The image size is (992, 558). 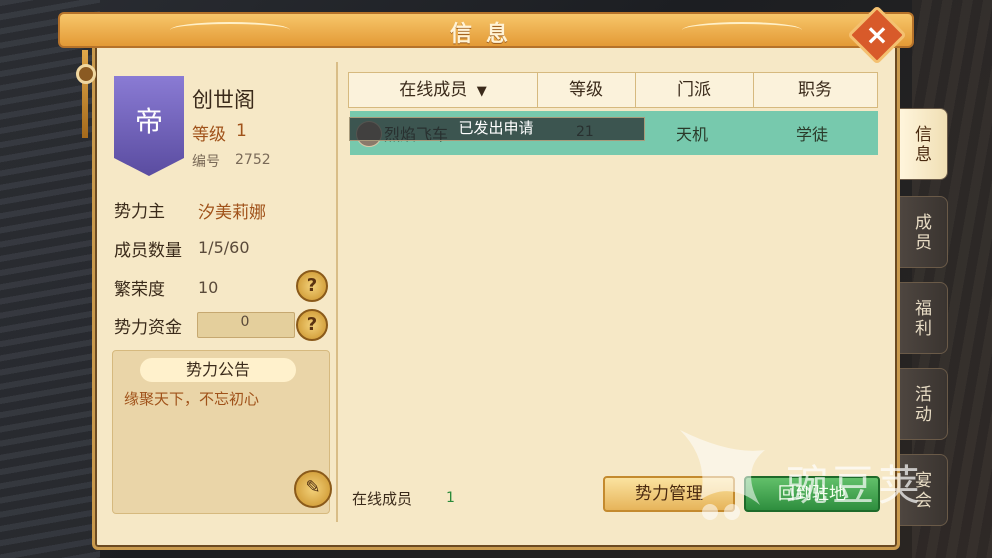 What do you see at coordinates (692, 134) in the screenshot?
I see `member-school: 天机` at bounding box center [692, 134].